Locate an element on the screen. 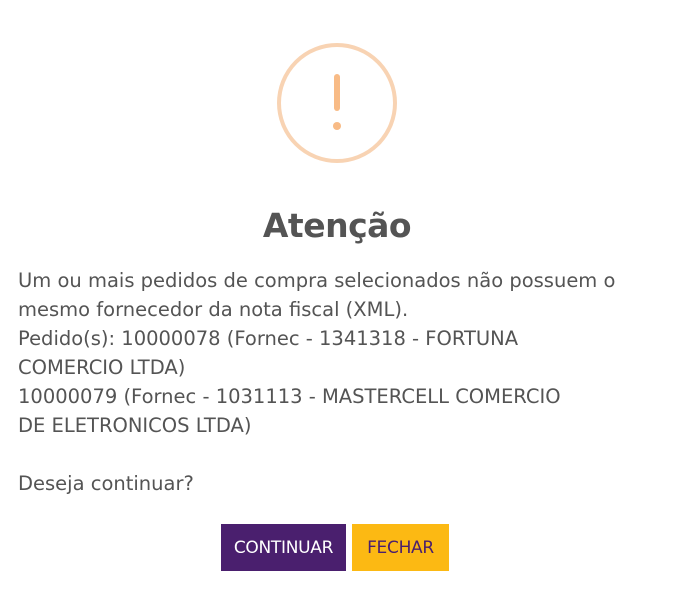 The image size is (674, 589). close-button: FECHAR is located at coordinates (400, 547).